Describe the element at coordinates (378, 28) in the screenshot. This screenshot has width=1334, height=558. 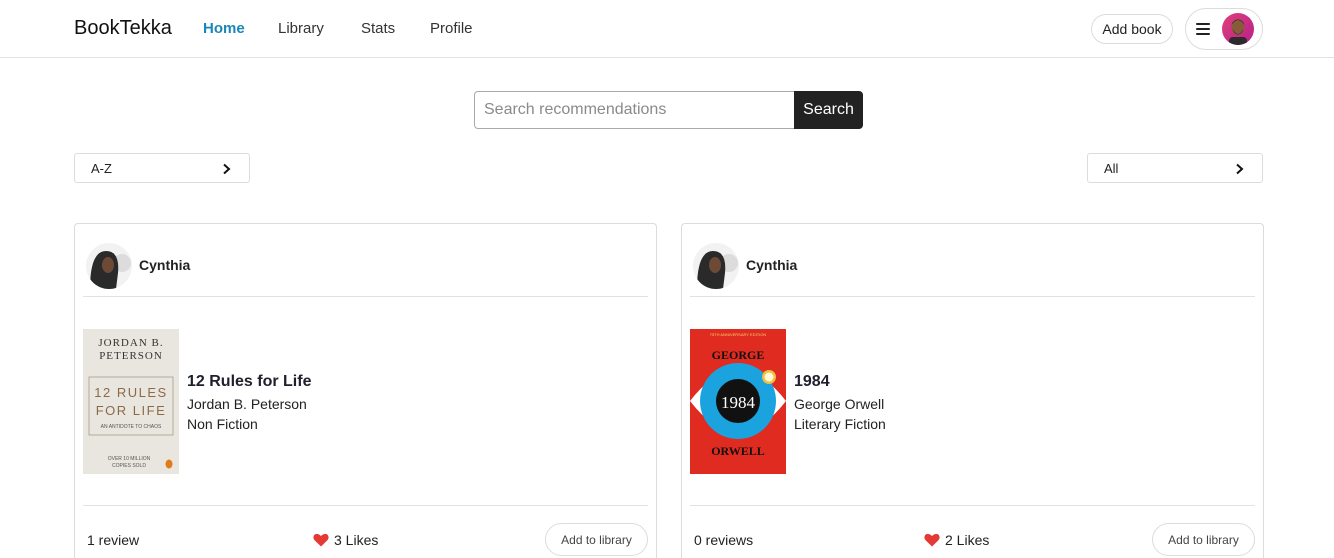
I see `nav-stats: Stats` at that location.